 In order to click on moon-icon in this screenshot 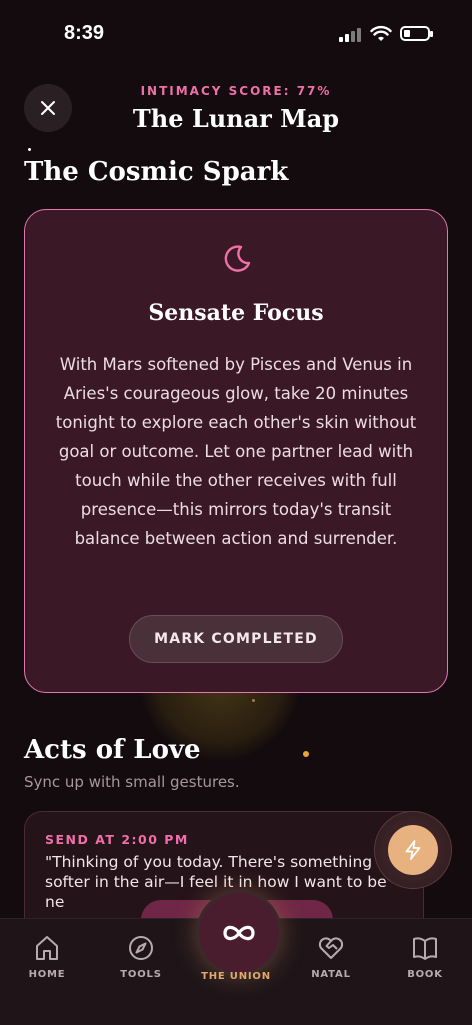, I will do `click(237, 258)`.